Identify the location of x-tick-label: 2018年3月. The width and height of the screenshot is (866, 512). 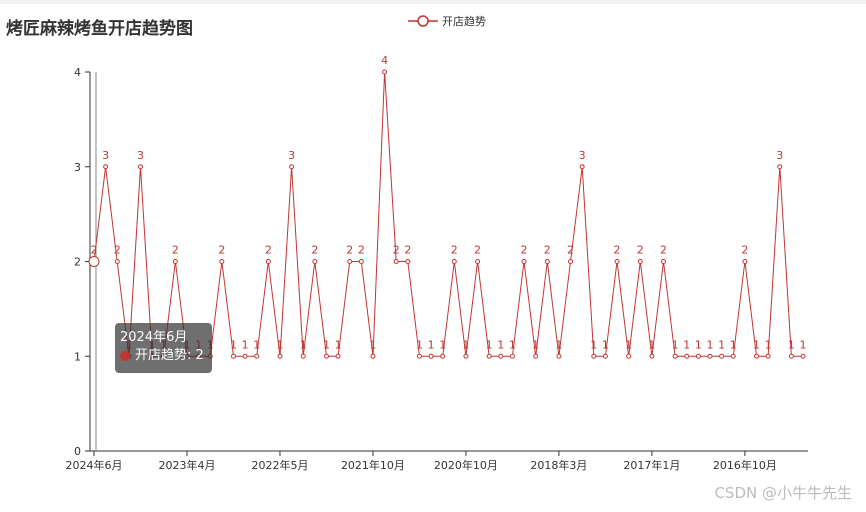
(558, 465).